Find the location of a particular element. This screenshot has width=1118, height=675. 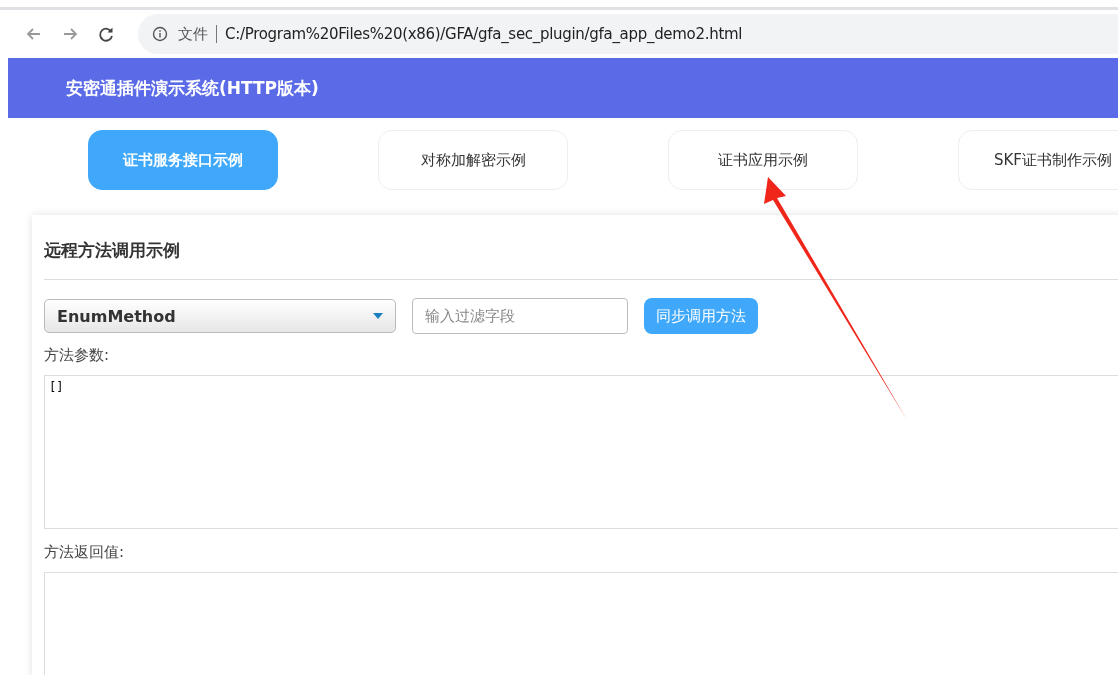

address-bar: 文件 C:/Program%20Files%20(x86)/GFA/gfa_sec_plugin/gfa_app_demo2.html is located at coordinates (628, 34).